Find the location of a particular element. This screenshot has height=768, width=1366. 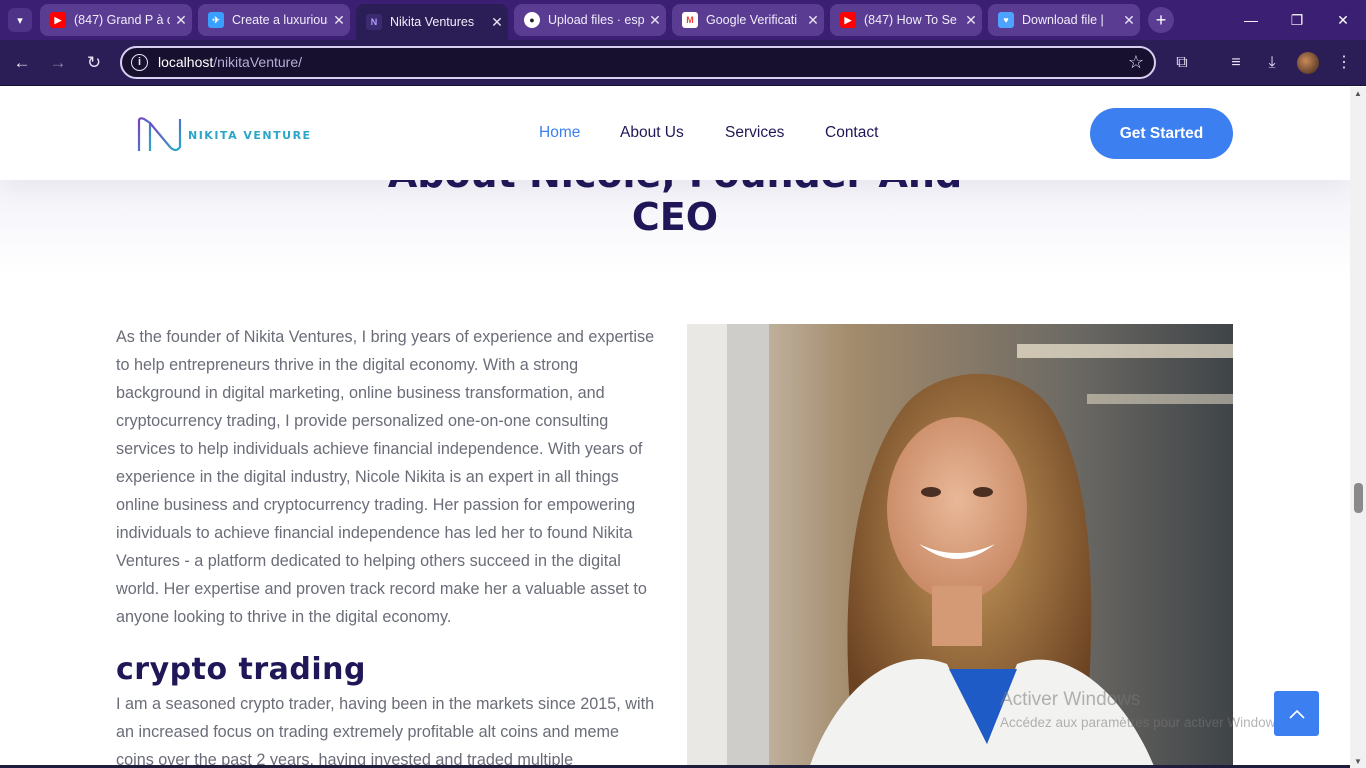

url-host: localhost is located at coordinates (186, 62).